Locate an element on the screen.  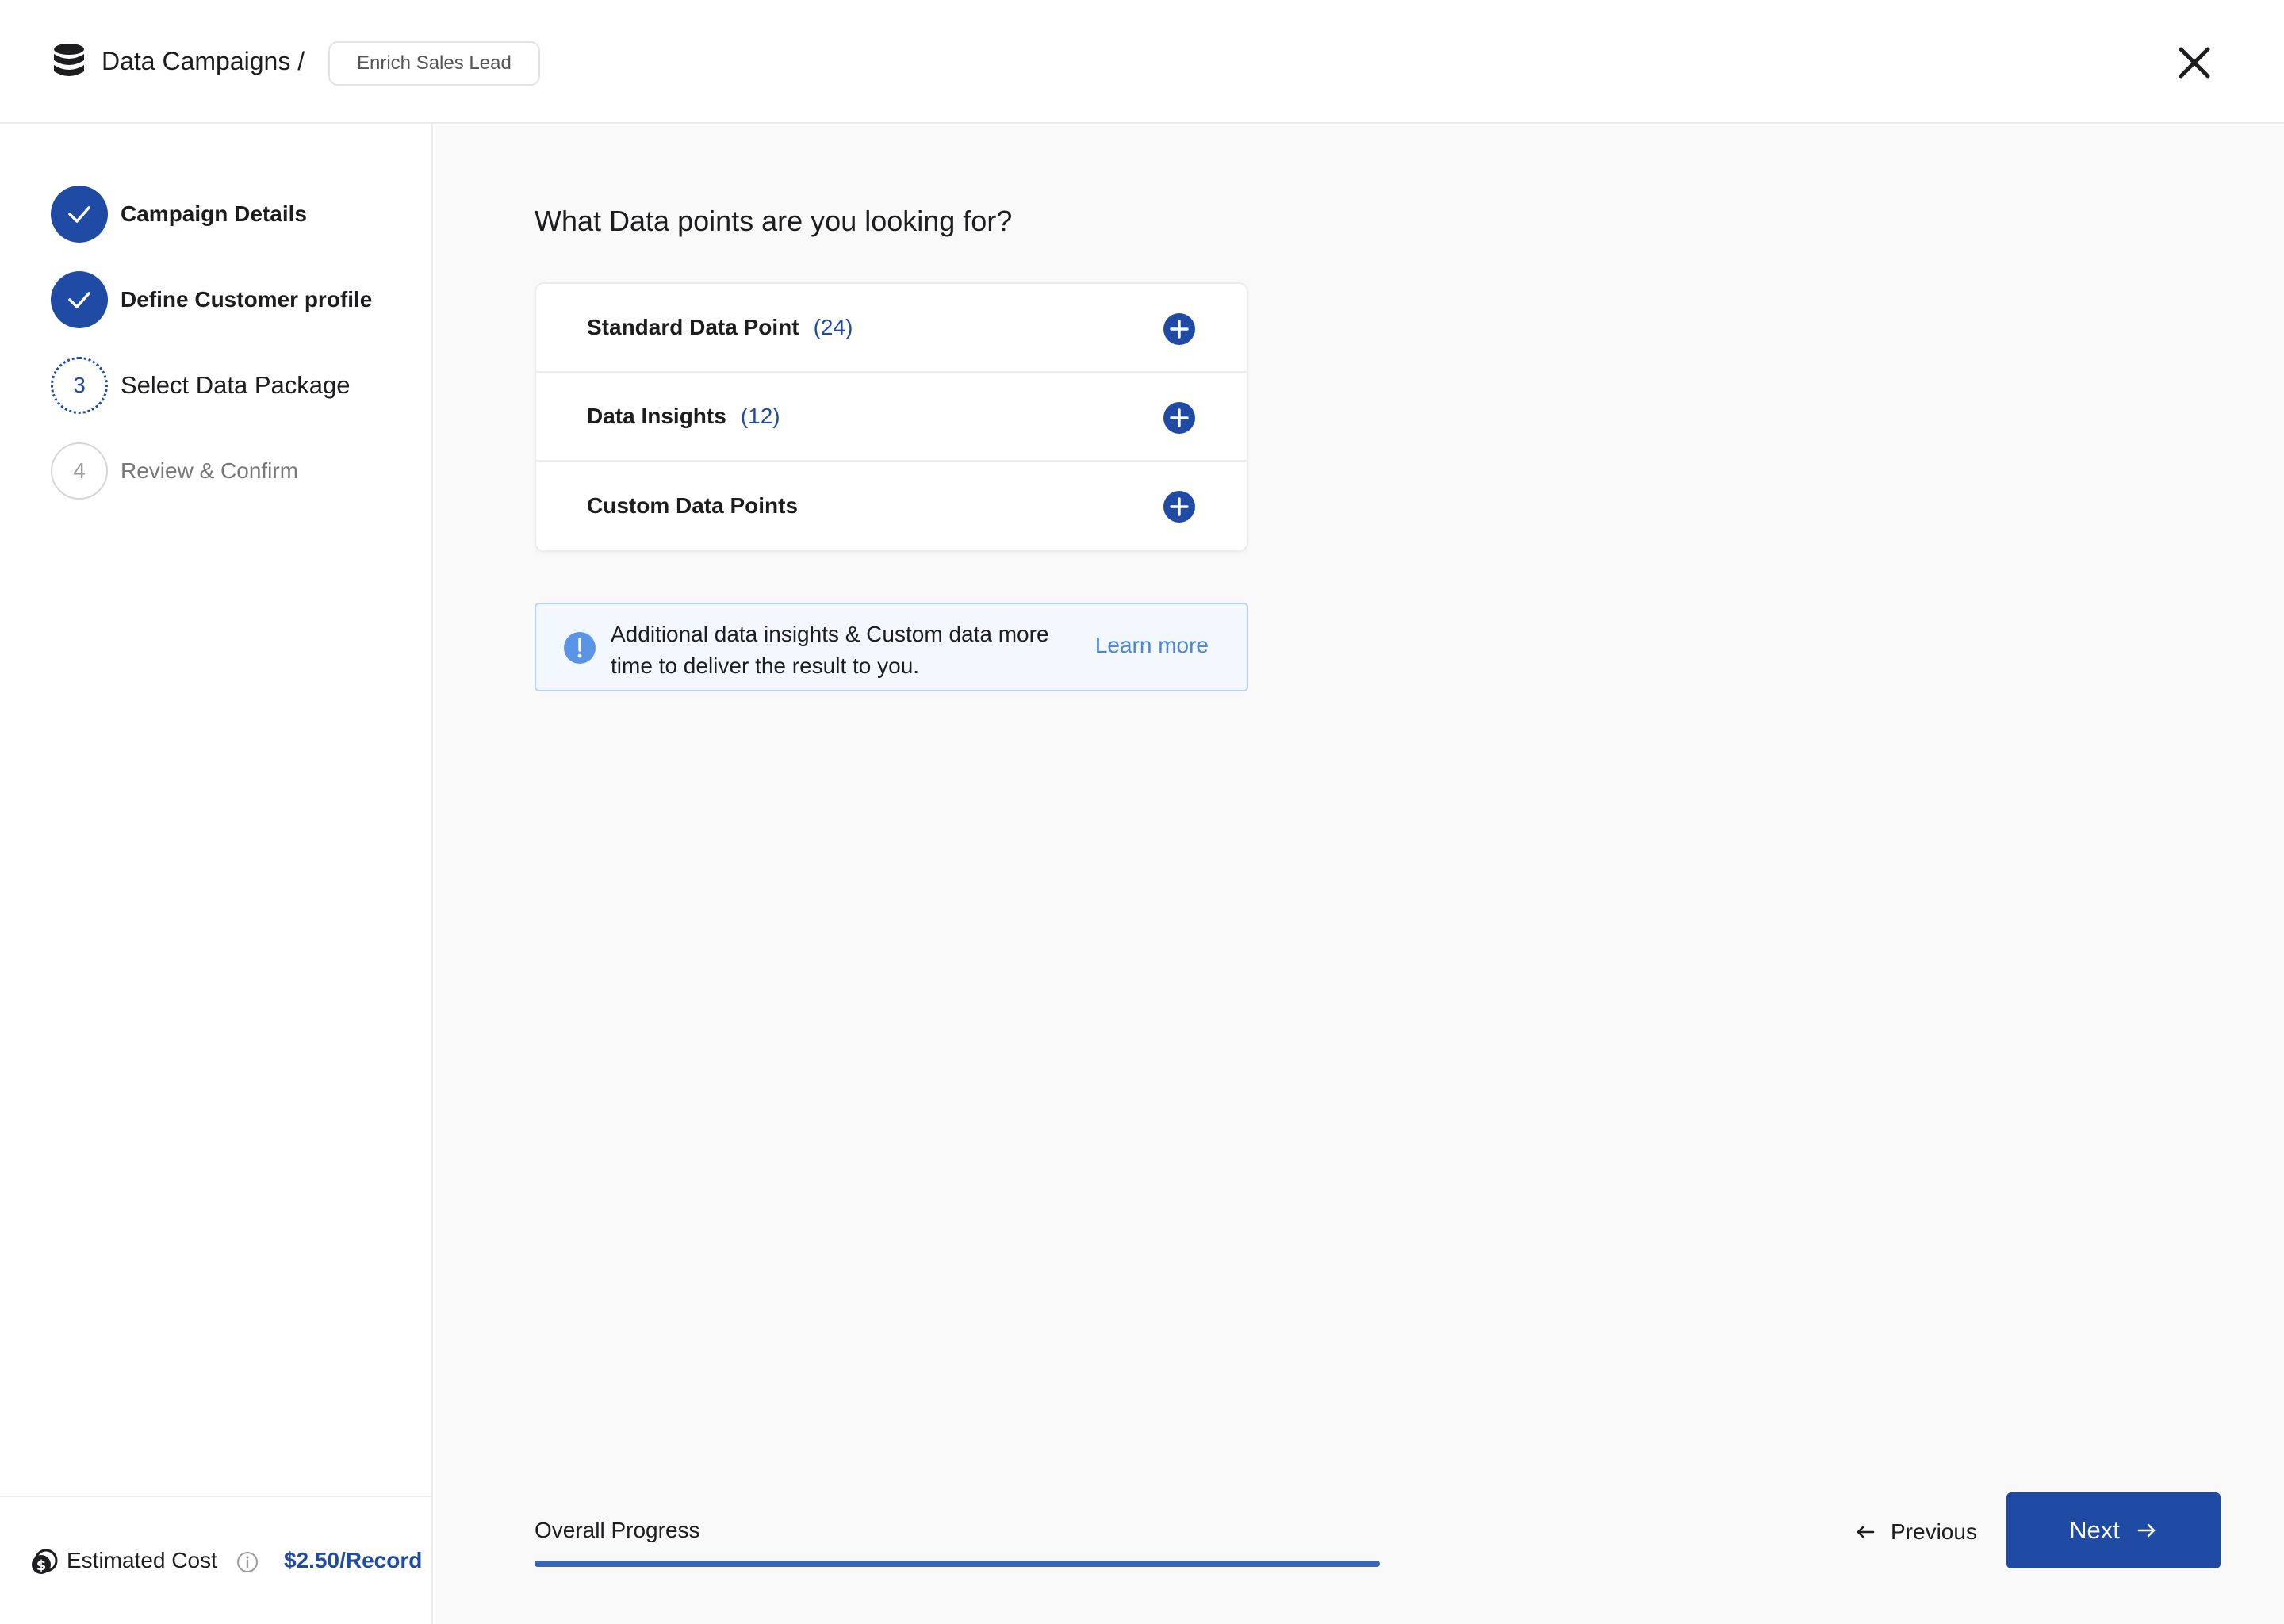
step-define-customer-profile: Define Customer profile is located at coordinates (211, 299).